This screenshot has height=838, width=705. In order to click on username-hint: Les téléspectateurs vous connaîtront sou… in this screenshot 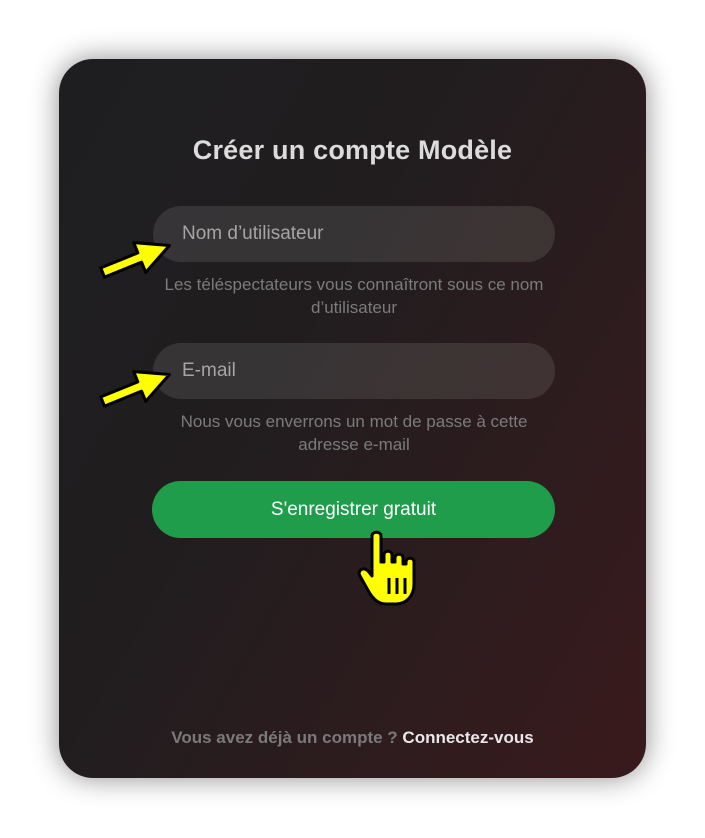, I will do `click(354, 296)`.